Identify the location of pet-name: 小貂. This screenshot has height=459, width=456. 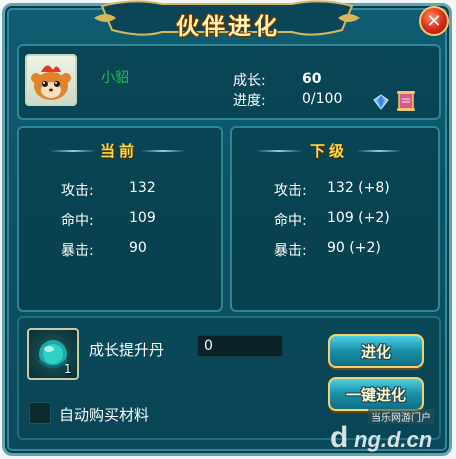
(115, 78).